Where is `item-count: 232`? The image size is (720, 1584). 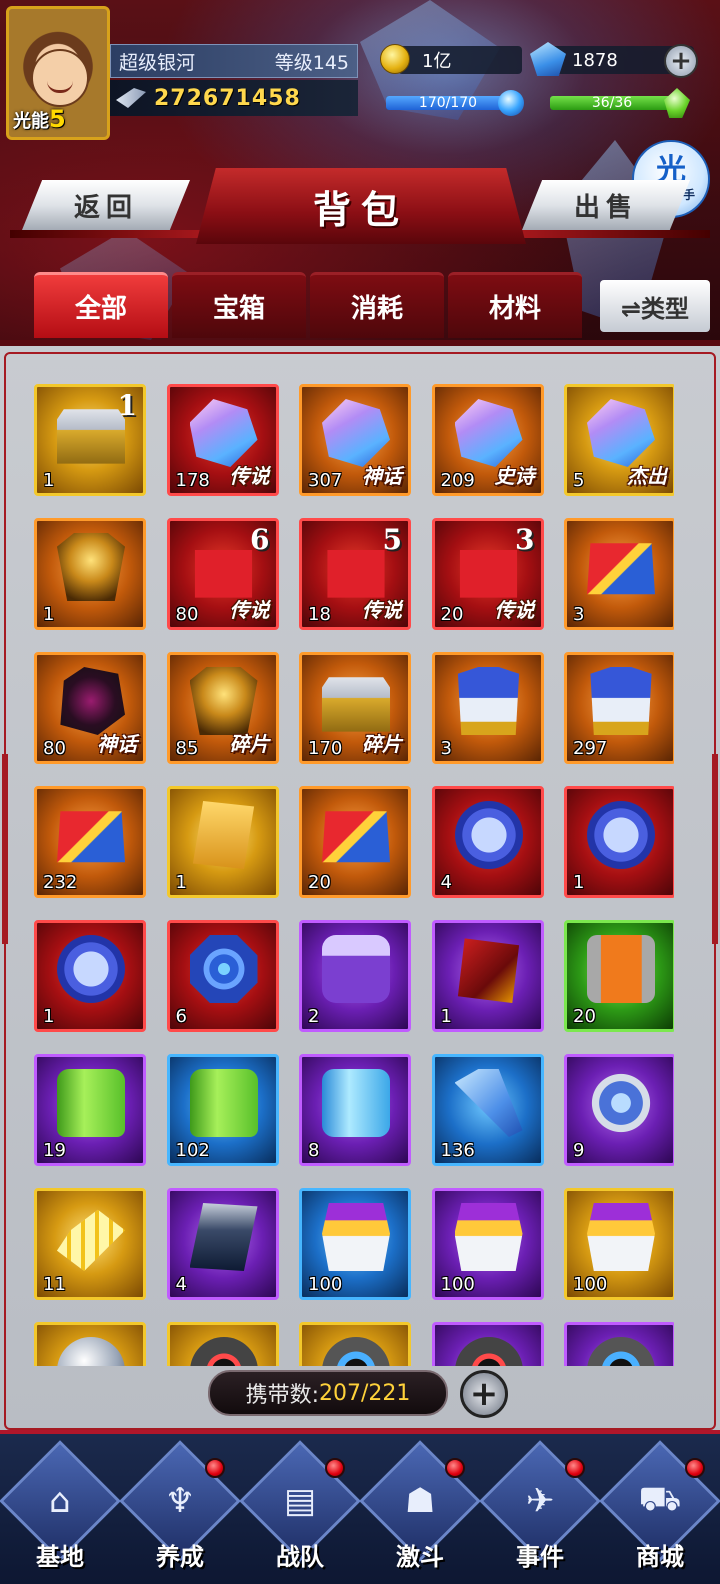
item-count: 232 is located at coordinates (60, 882).